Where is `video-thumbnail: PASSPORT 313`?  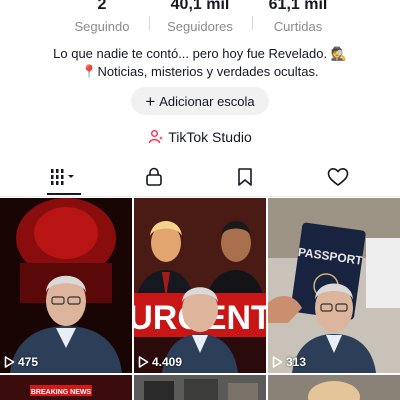
video-thumbnail: PASSPORT 313 is located at coordinates (334, 285).